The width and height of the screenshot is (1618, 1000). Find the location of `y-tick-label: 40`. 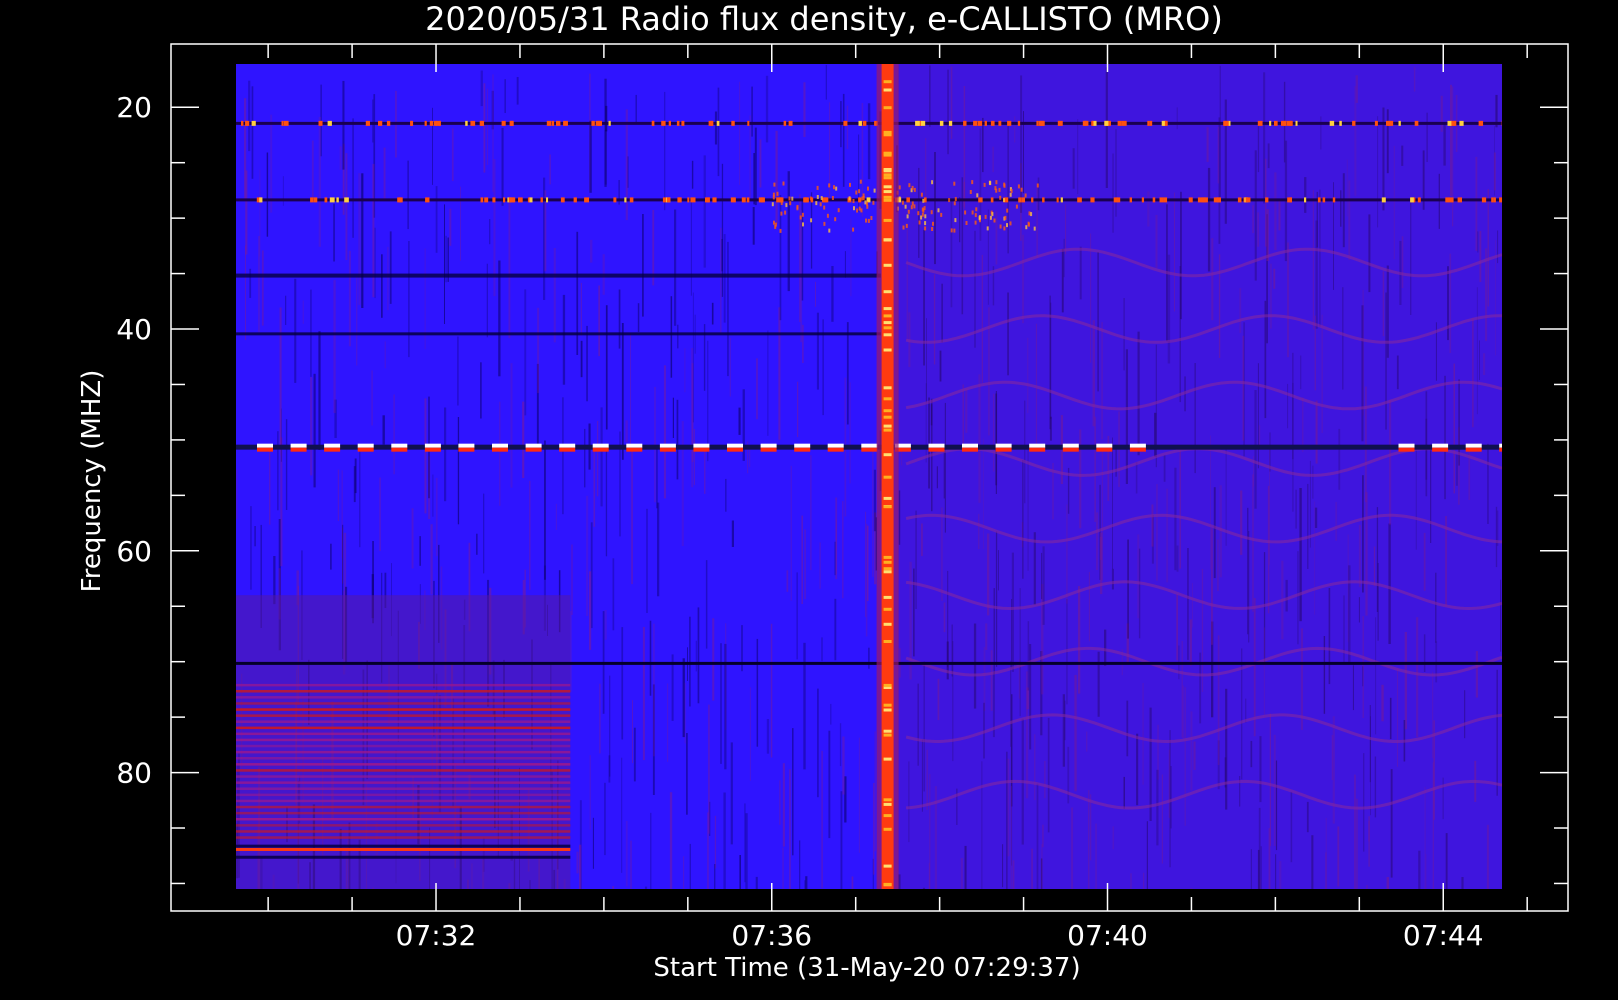

y-tick-label: 40 is located at coordinates (134, 329).